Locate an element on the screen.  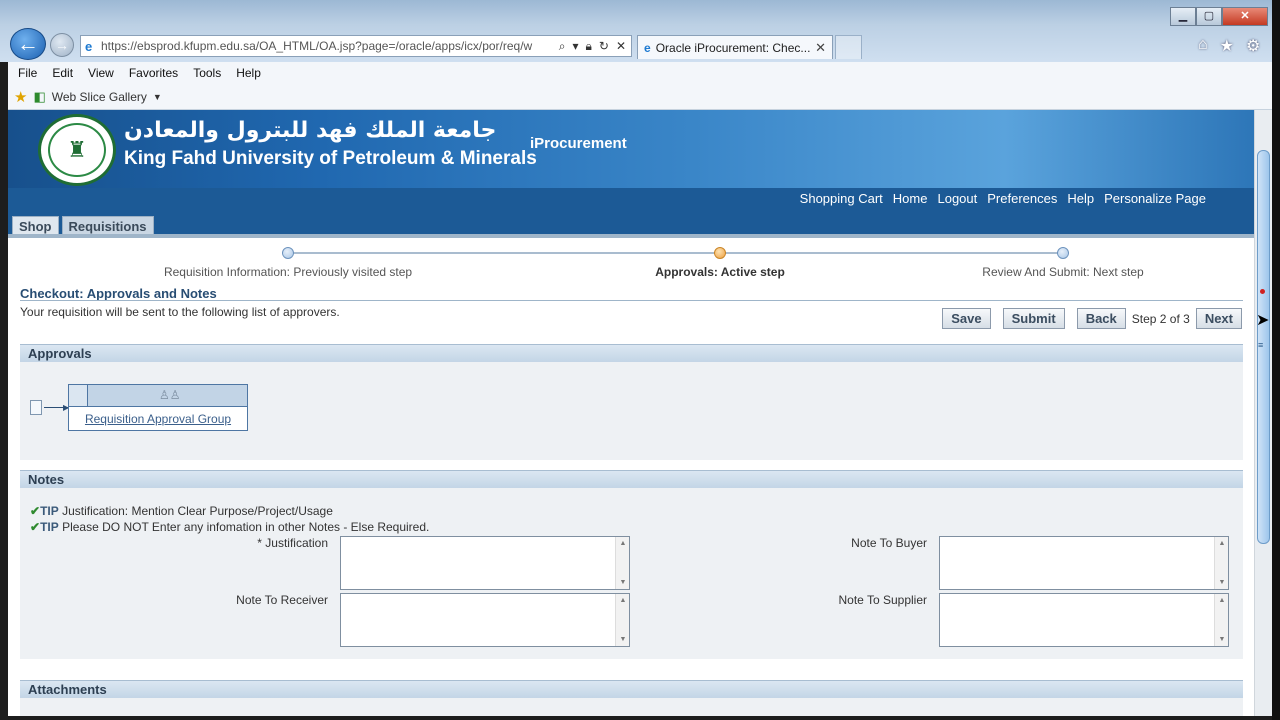
browser-tab: e Oracle iProcurement: Chec... ✕ is located at coordinates (735, 47).